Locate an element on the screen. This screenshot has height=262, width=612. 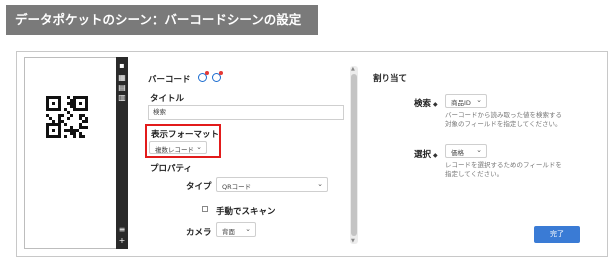
display-format-value: 複数レコード is located at coordinates (174, 150).